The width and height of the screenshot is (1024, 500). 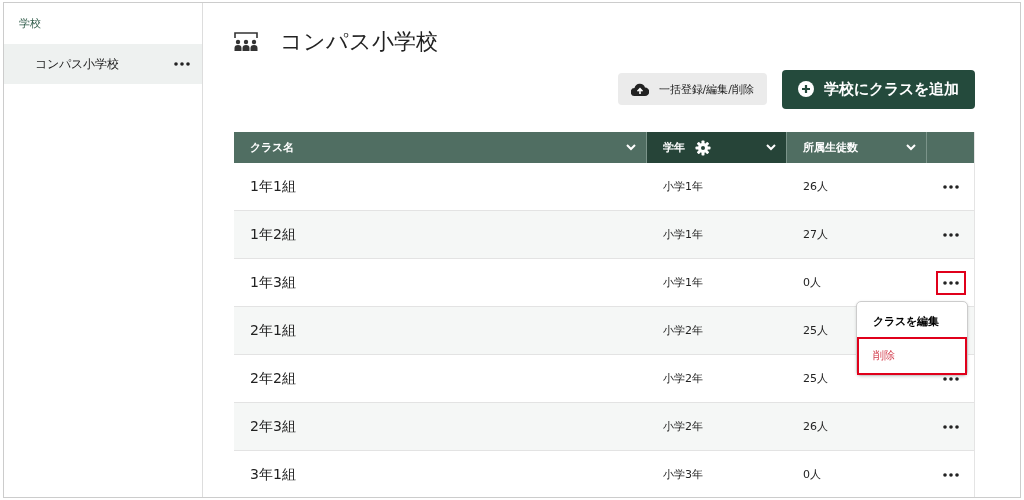 I want to click on column-header: クラス名, so click(x=440, y=147).